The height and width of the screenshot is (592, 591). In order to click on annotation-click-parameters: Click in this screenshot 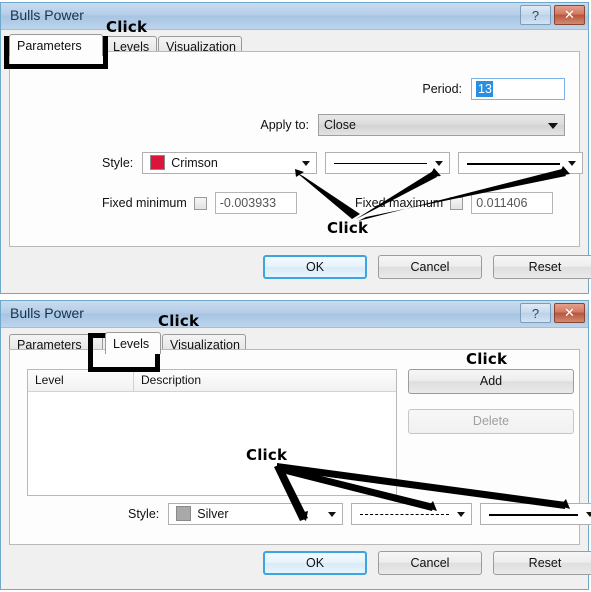, I will do `click(127, 27)`.